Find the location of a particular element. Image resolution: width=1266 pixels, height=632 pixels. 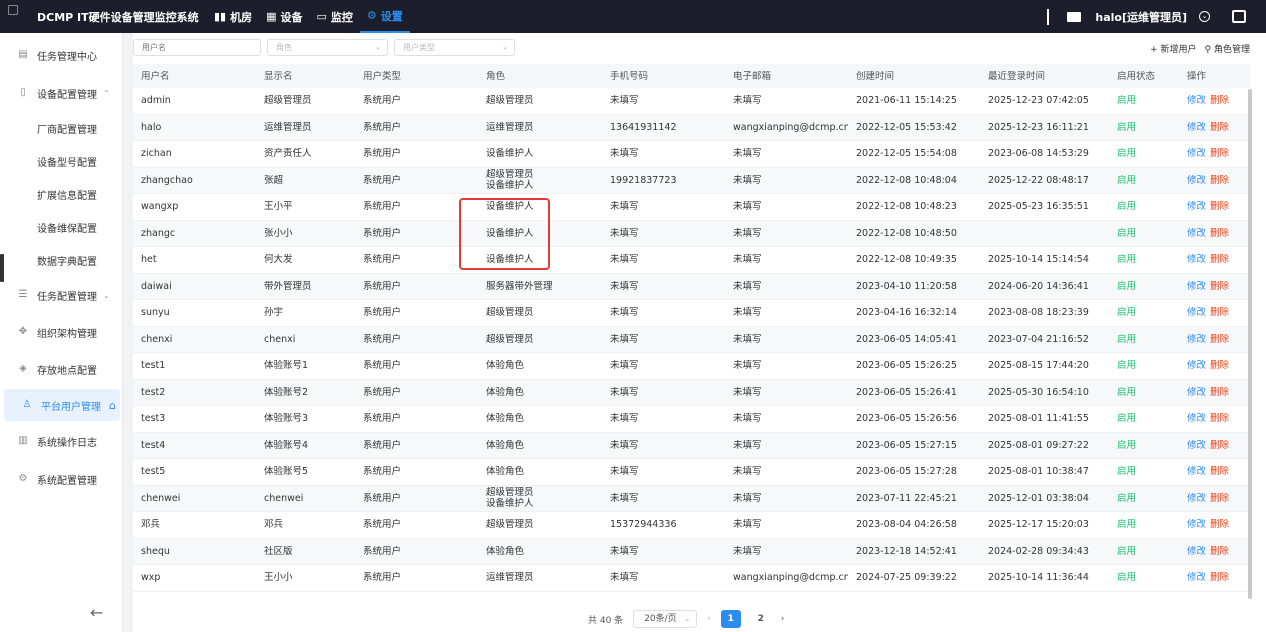

nav-item-3: ⚙ 设置 is located at coordinates (384, 16).